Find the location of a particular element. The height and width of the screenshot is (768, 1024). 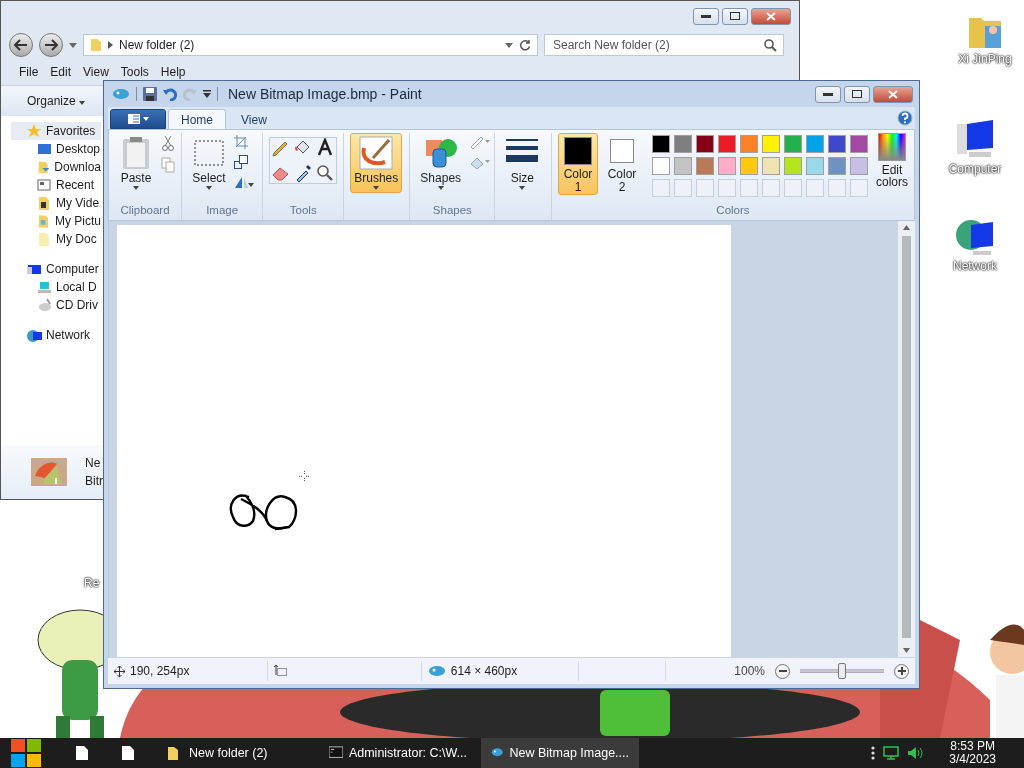

start-button is located at coordinates (26, 753).